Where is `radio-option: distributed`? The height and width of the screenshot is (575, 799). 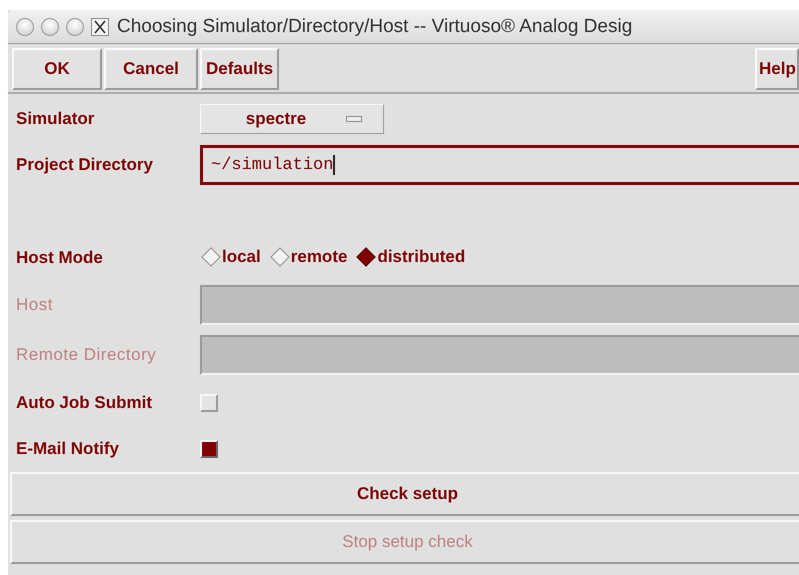 radio-option: distributed is located at coordinates (410, 257).